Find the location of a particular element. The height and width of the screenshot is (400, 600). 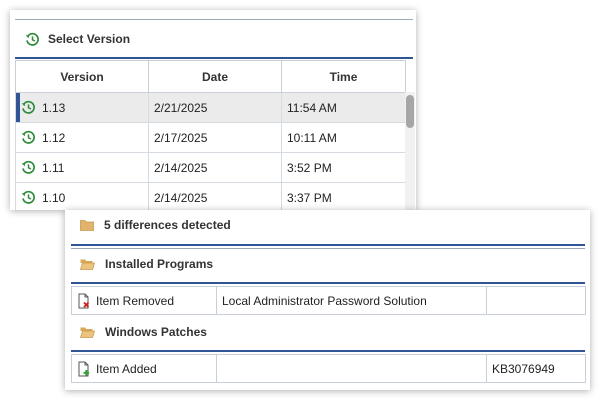

time-cell: 3:37 PM is located at coordinates (343, 196).